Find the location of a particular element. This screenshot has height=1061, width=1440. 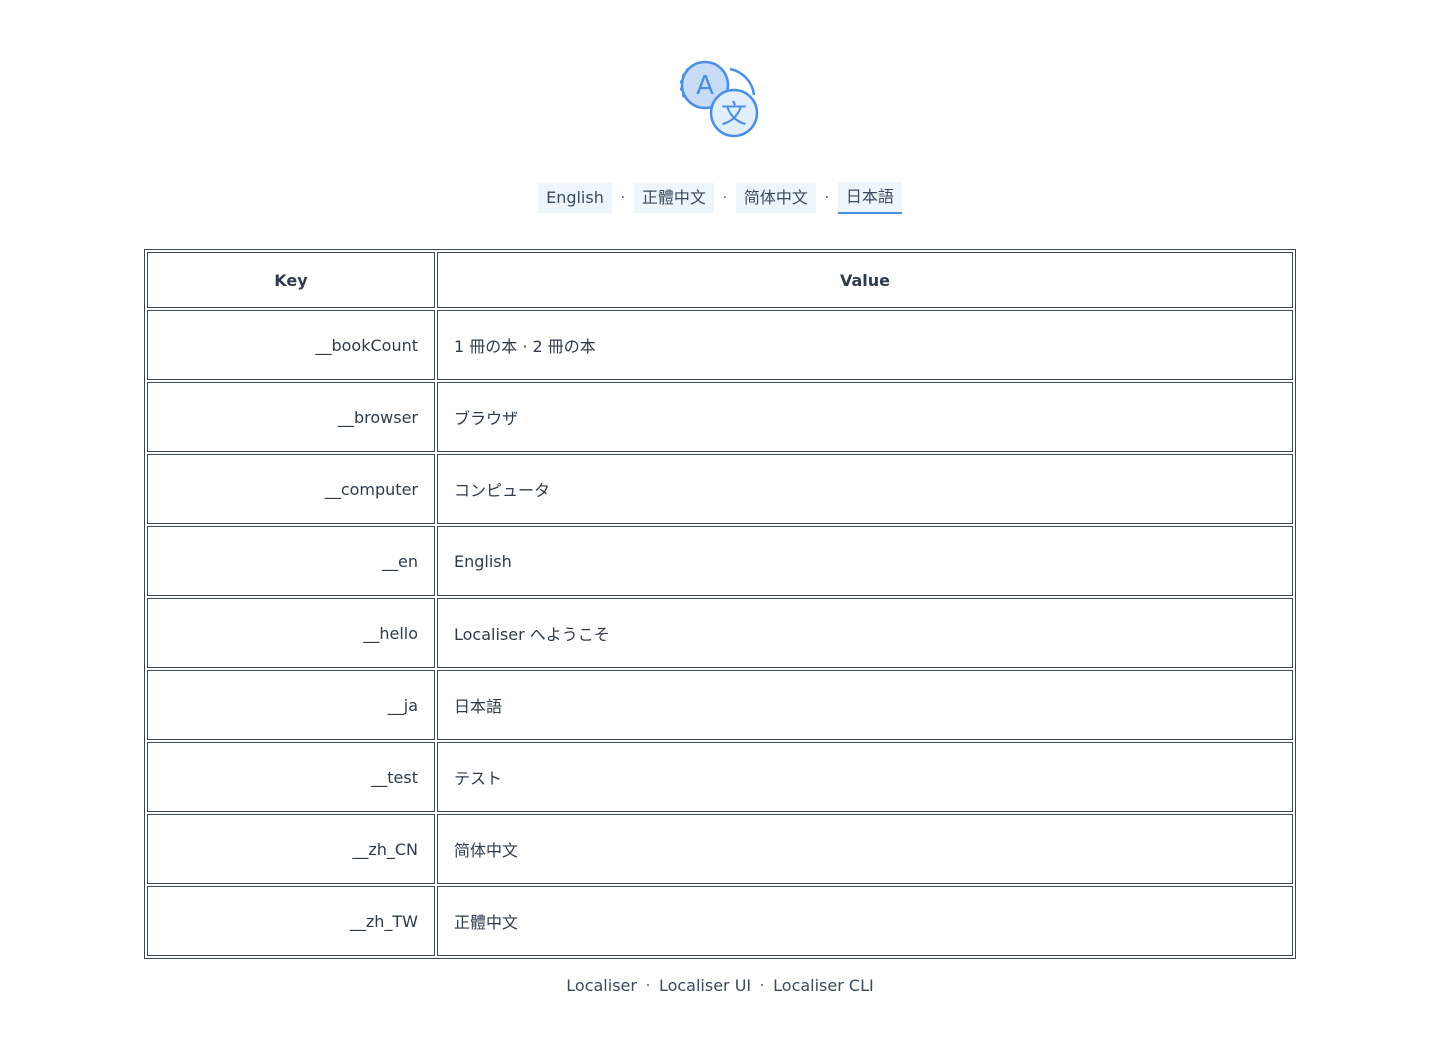

lang-link-zh-tw: 正體中文 is located at coordinates (673, 198).